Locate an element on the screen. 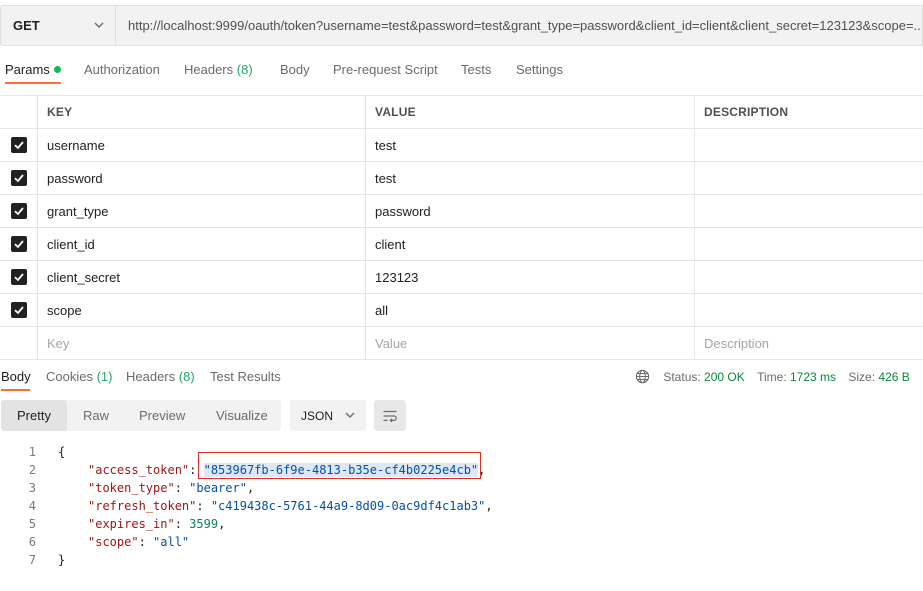 This screenshot has height=591, width=923. param-key: password is located at coordinates (202, 178).